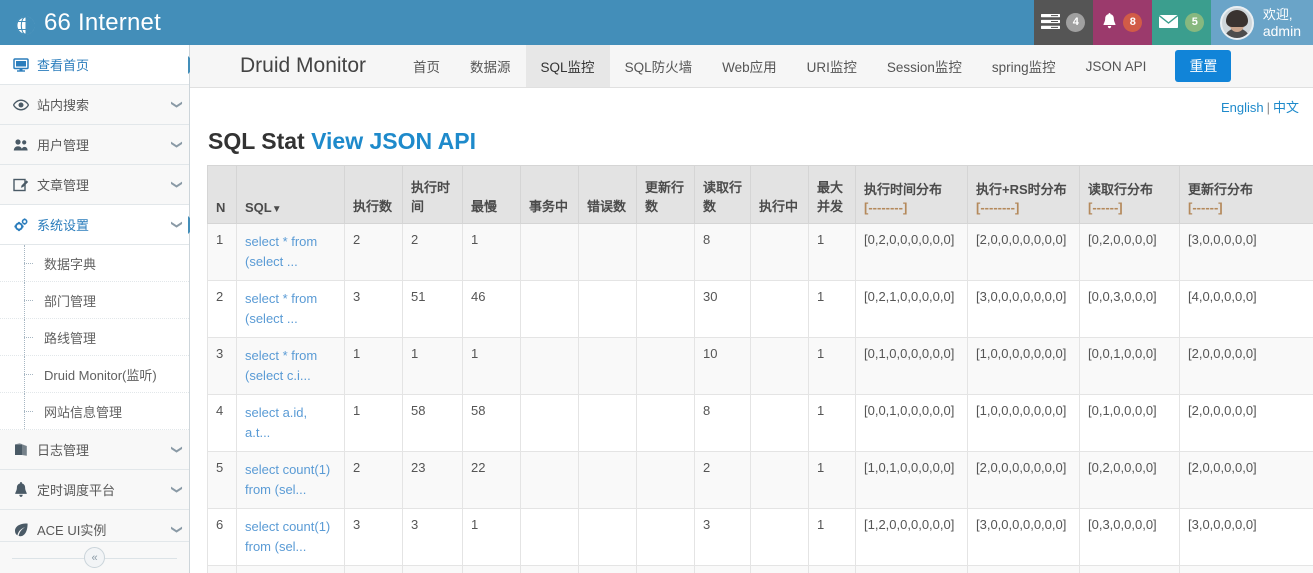  Describe the element at coordinates (1076, 22) in the screenshot. I see `tasks-badge: 4` at that location.